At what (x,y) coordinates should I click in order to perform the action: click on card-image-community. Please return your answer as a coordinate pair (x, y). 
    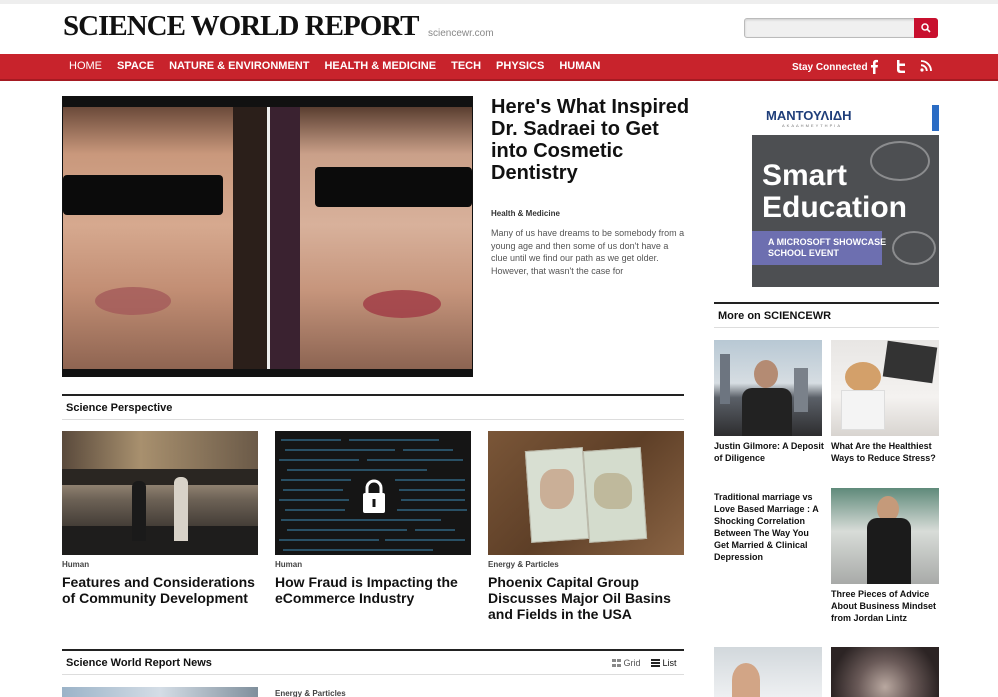
    Looking at the image, I should click on (160, 493).